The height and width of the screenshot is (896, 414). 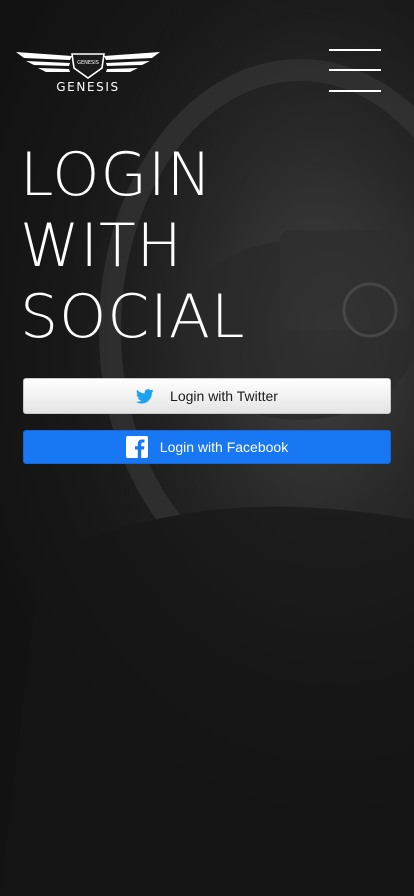 What do you see at coordinates (88, 63) in the screenshot?
I see `logo-badge-text: GENESIS` at bounding box center [88, 63].